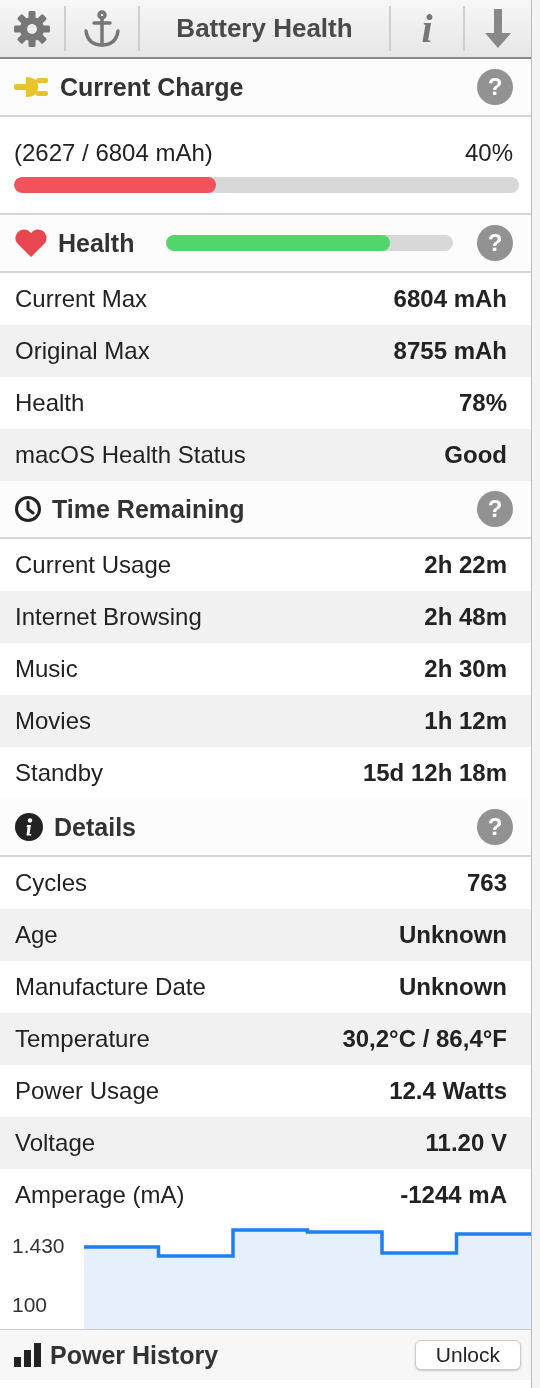 This screenshot has width=540, height=1388. I want to click on row-label: Temperature, so click(82, 1039).